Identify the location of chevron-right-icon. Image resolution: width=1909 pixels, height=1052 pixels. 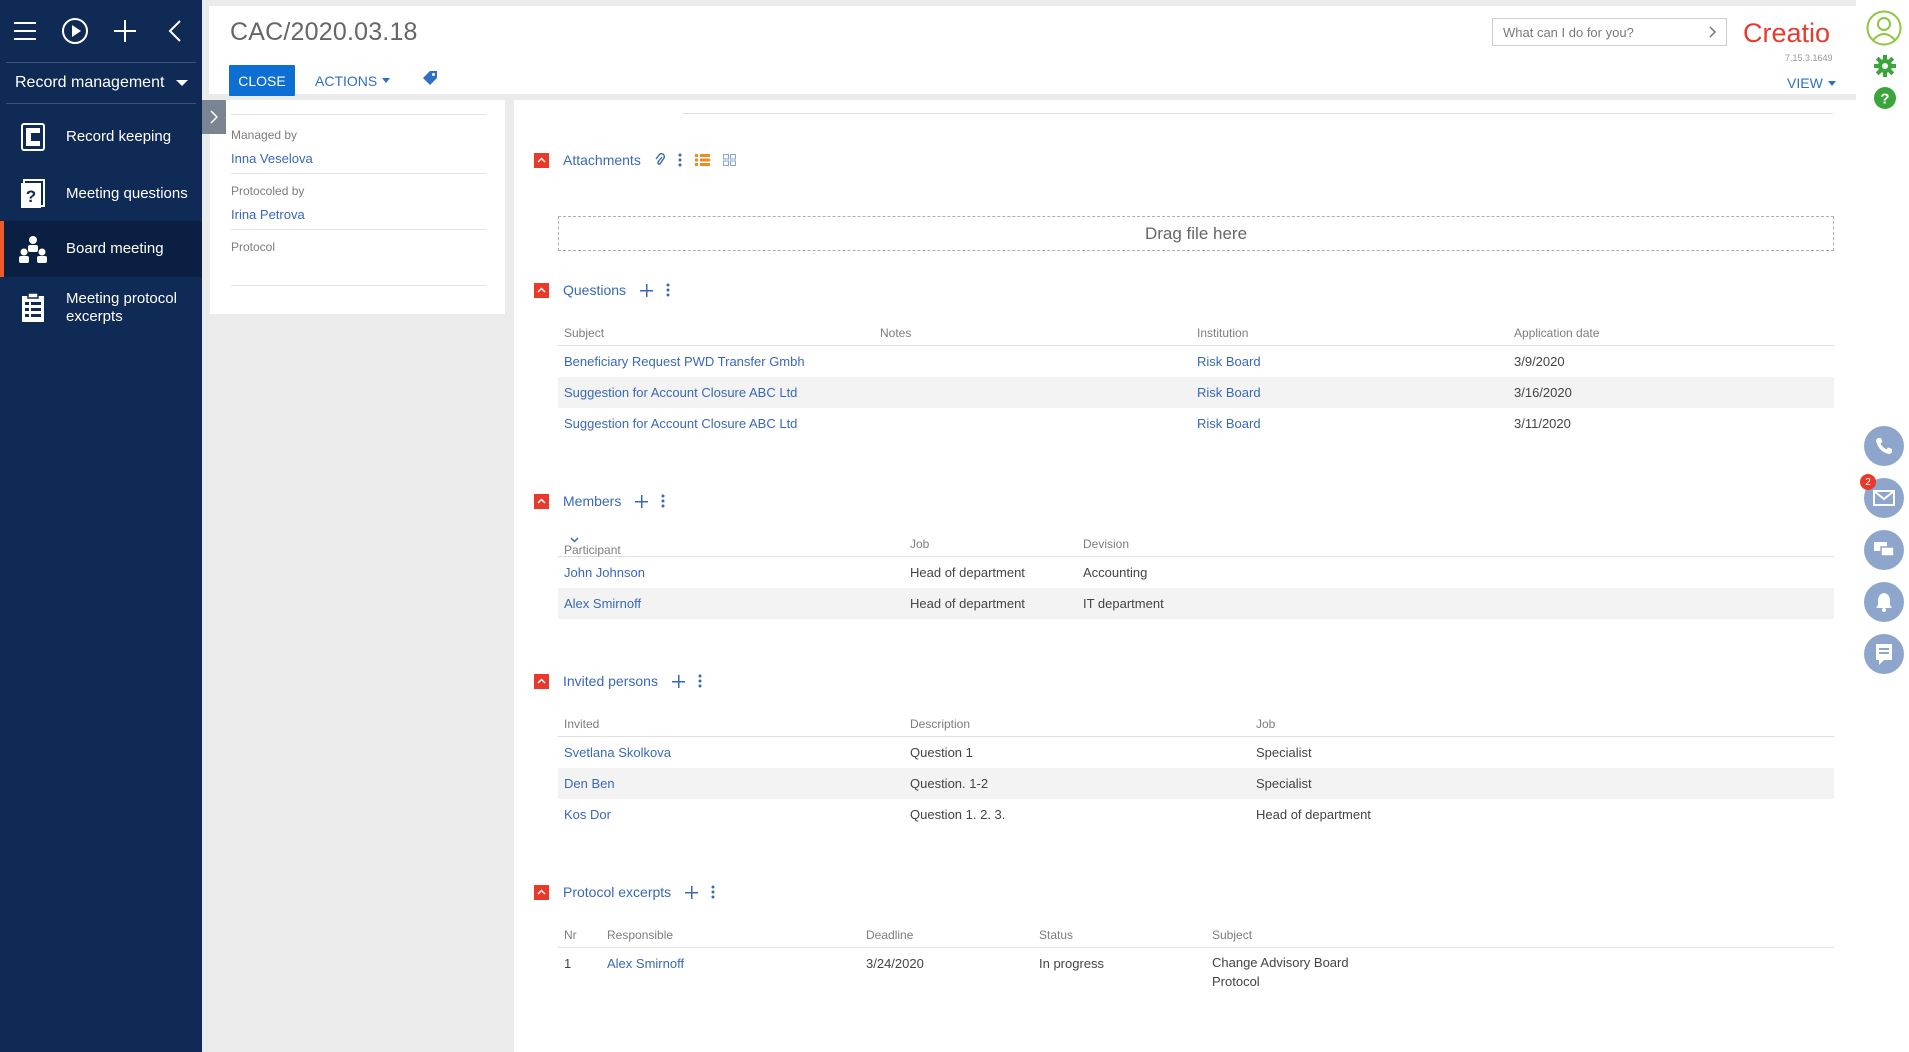
(1713, 33).